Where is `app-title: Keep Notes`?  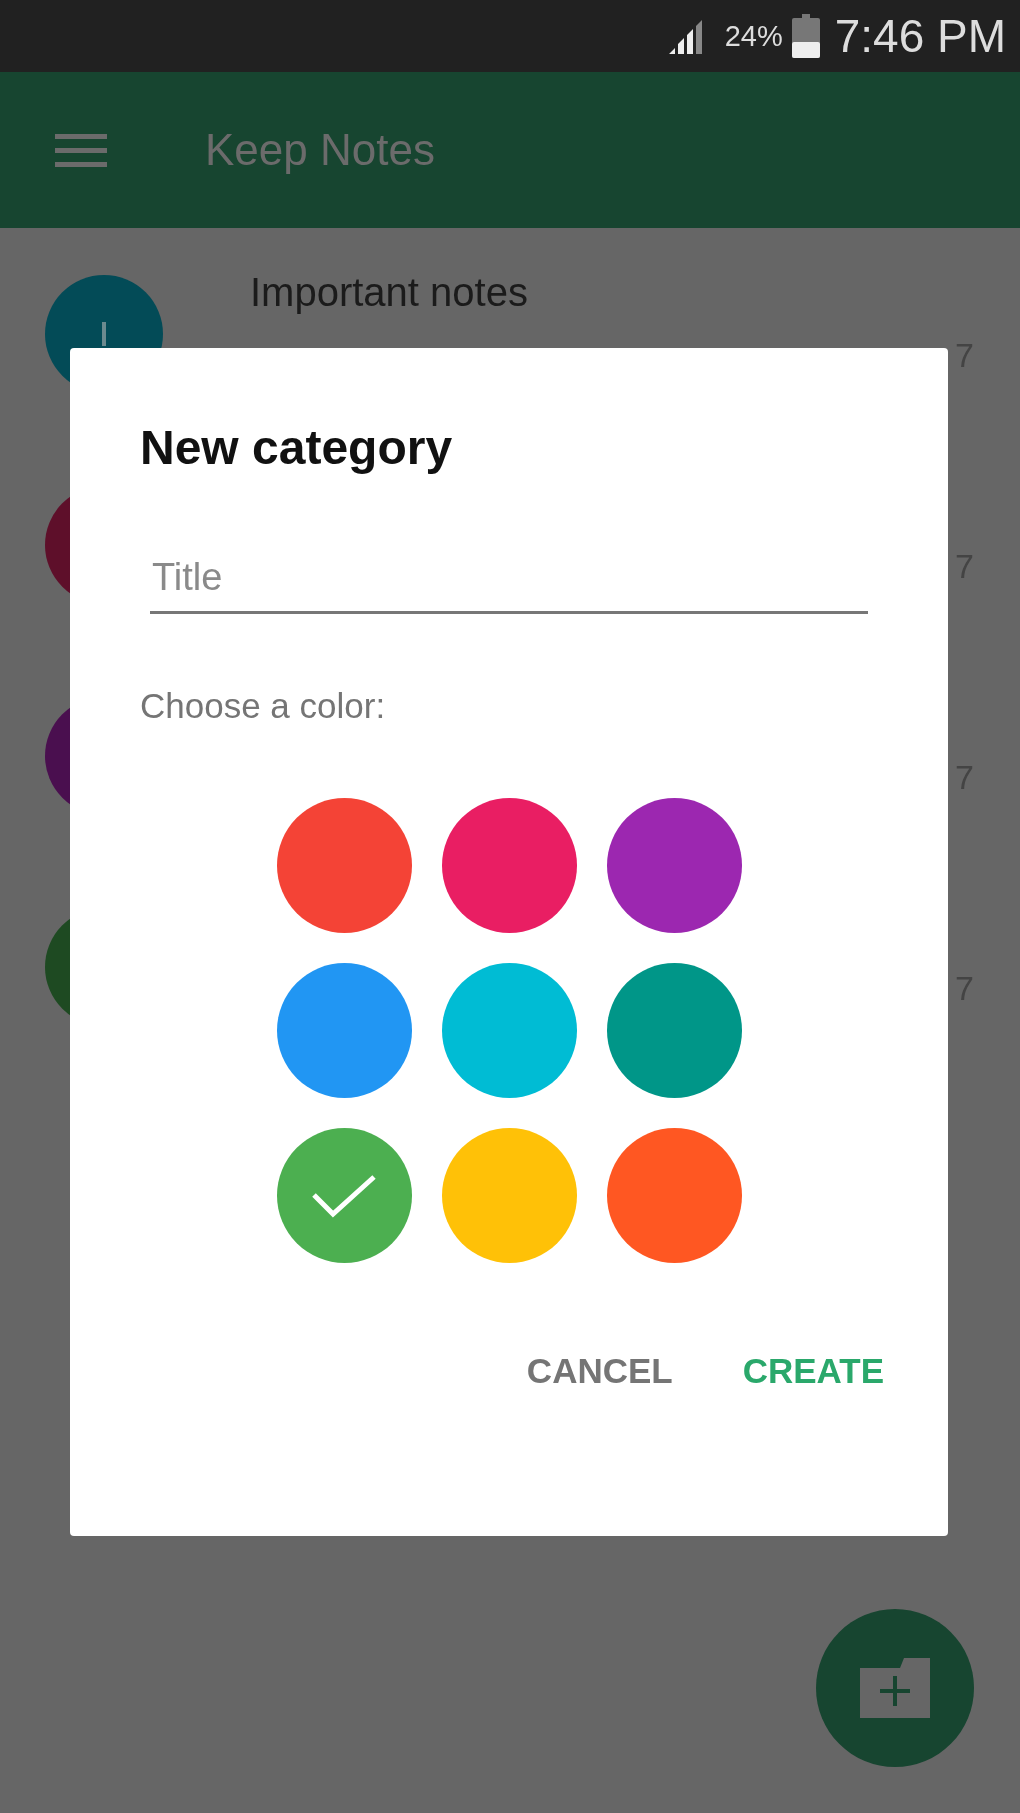
app-title: Keep Notes is located at coordinates (320, 150).